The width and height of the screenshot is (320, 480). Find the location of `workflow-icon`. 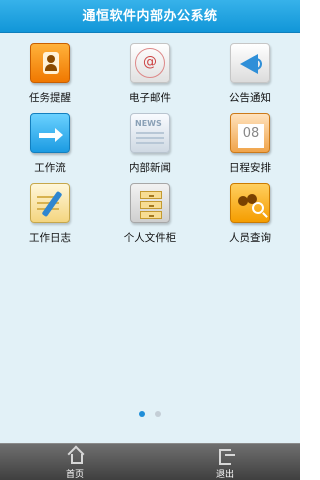

workflow-icon is located at coordinates (50, 133).